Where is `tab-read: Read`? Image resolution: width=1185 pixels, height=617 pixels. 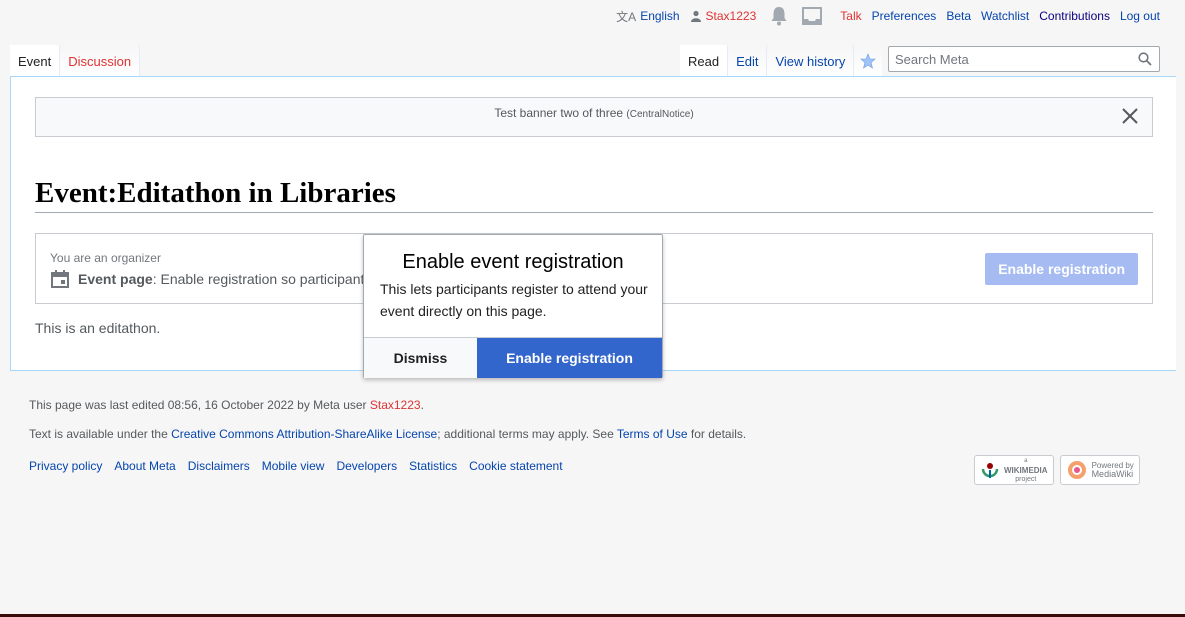
tab-read: Read is located at coordinates (704, 61).